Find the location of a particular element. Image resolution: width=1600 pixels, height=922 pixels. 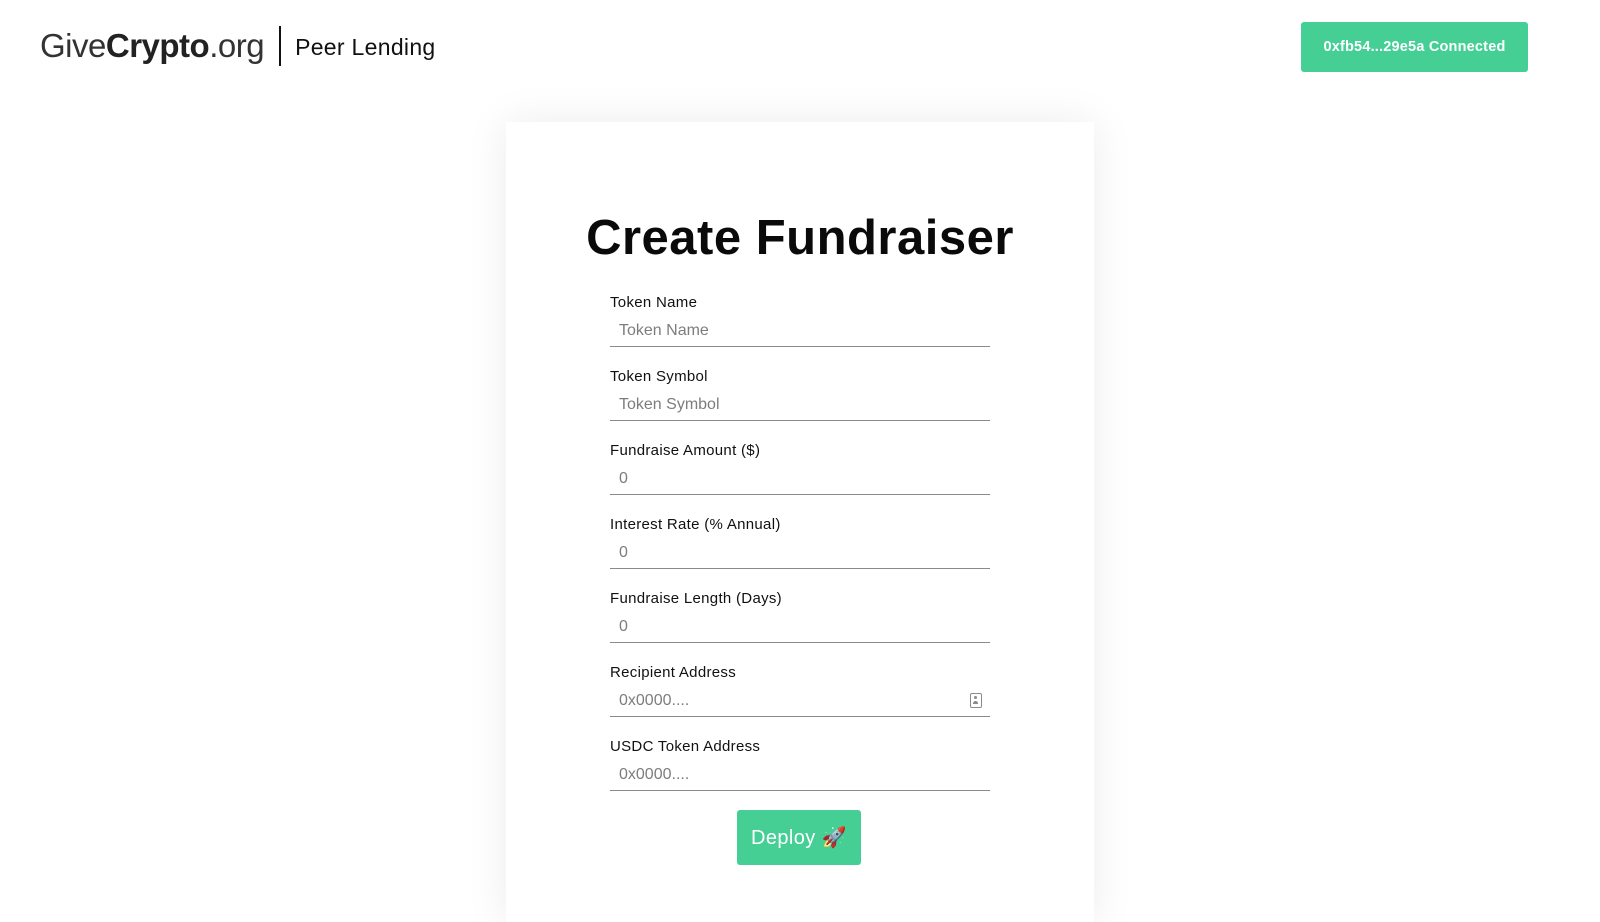

usdc-token-address-field: USDC Token Address is located at coordinates (800, 766).